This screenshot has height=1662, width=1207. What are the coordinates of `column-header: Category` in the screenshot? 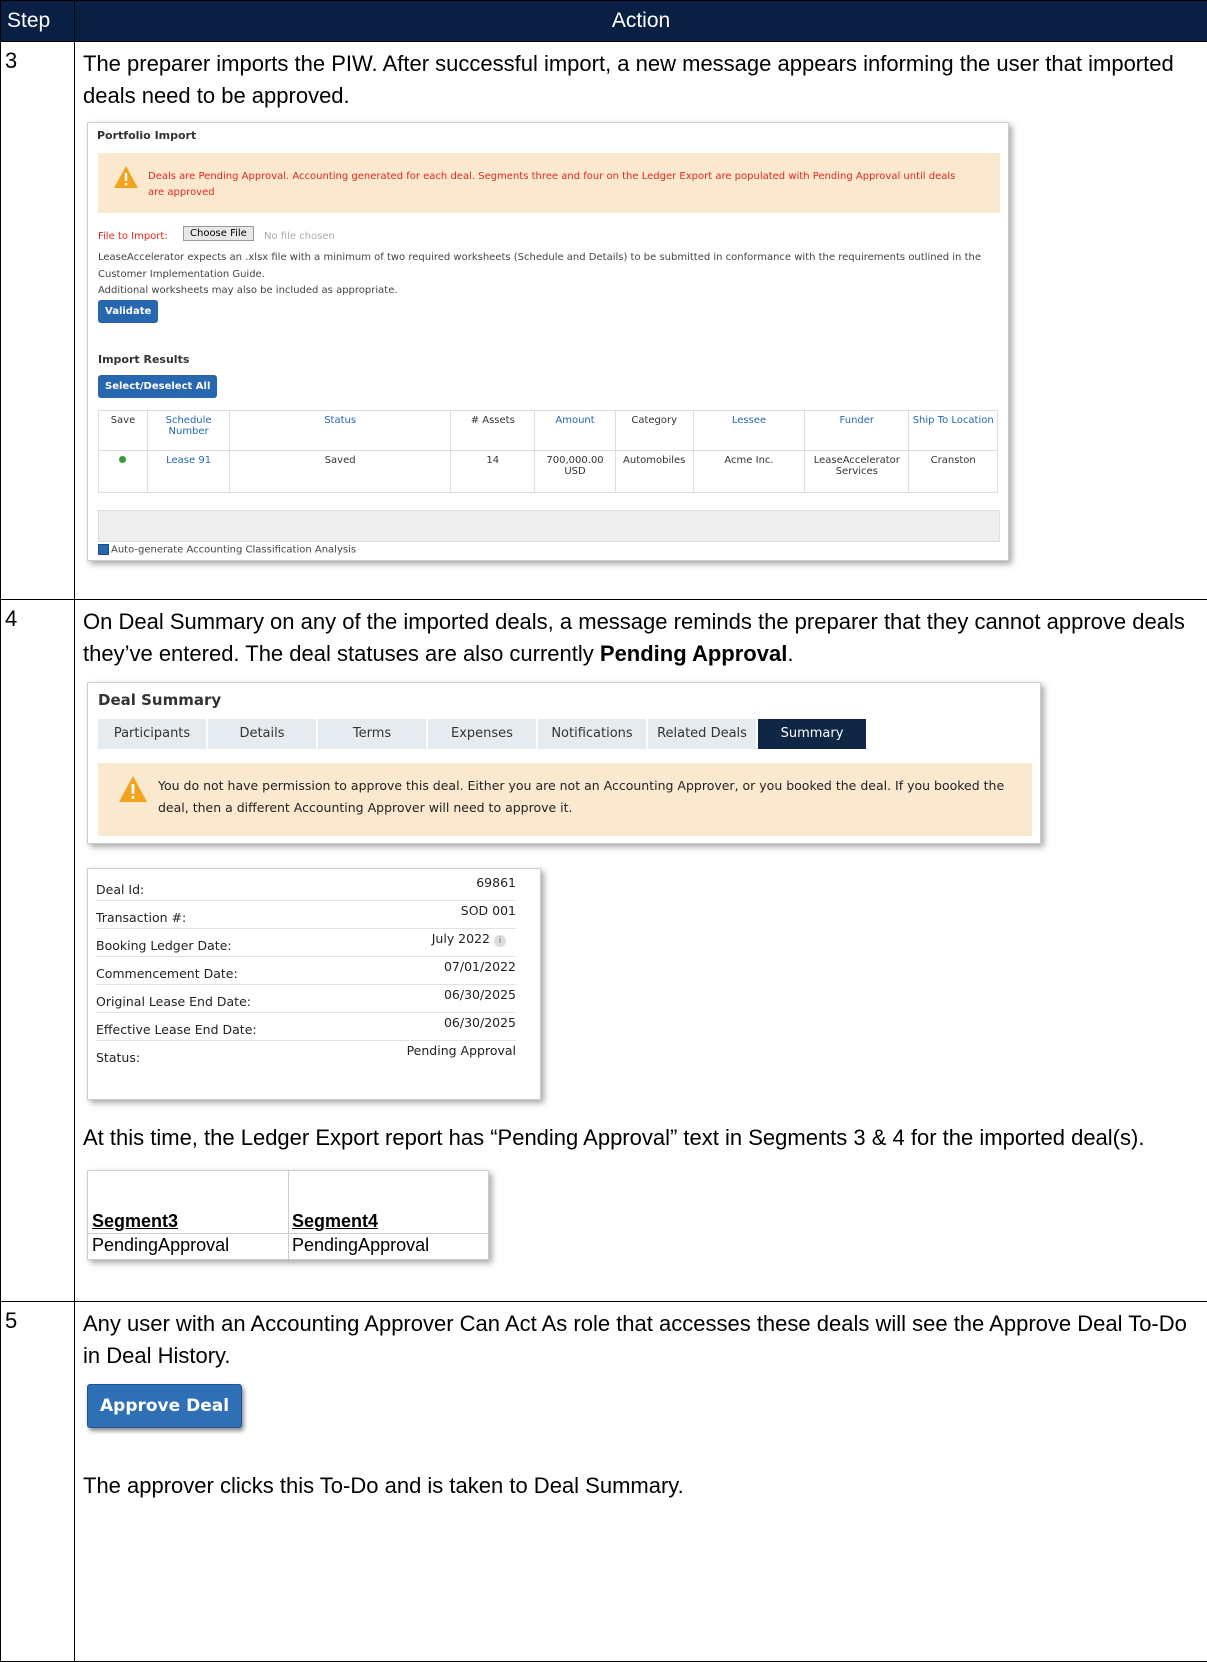 It's located at (654, 431).